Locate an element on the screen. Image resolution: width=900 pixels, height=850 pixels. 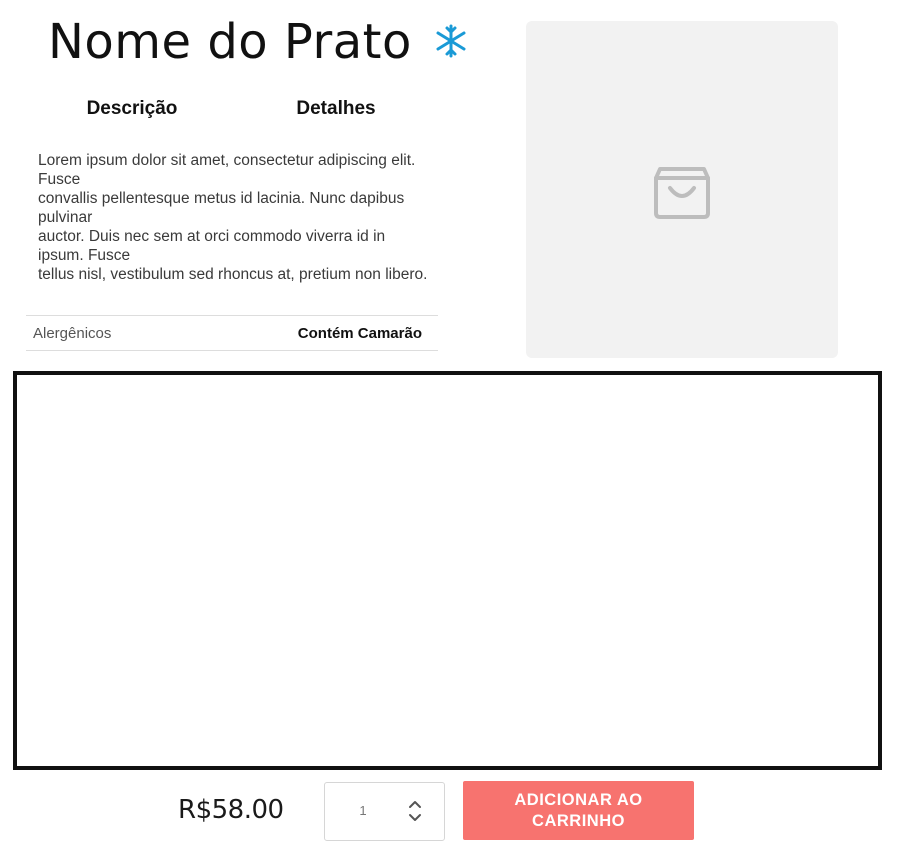
chevron-down-icon is located at coordinates (415, 818).